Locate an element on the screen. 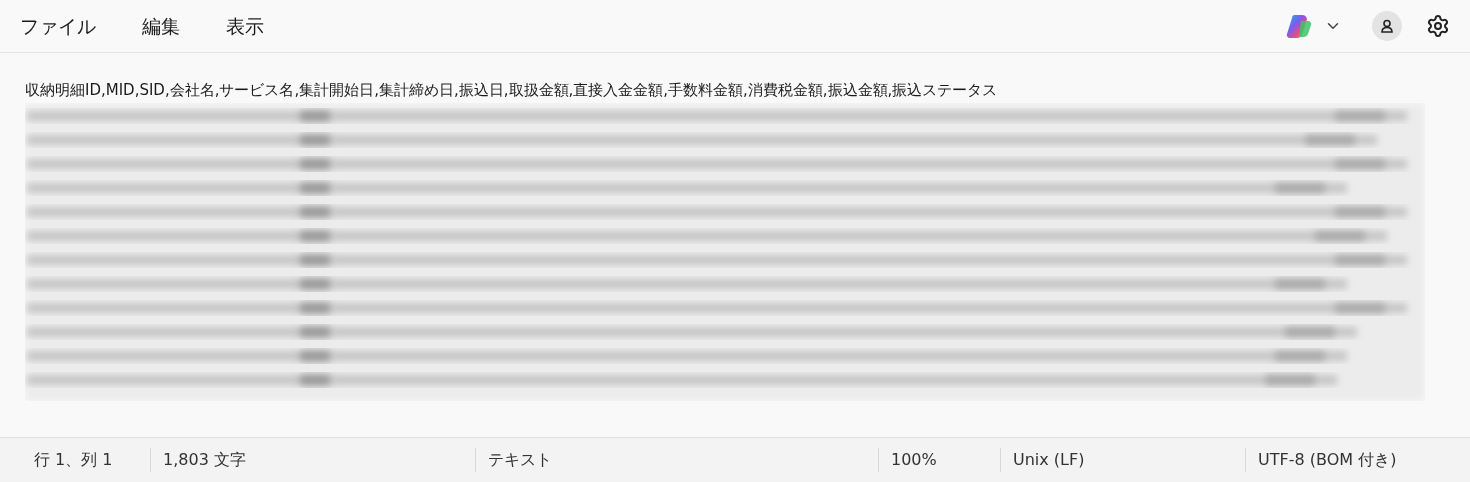 This screenshot has width=1470, height=482. status-item: 1,803 文字 is located at coordinates (204, 460).